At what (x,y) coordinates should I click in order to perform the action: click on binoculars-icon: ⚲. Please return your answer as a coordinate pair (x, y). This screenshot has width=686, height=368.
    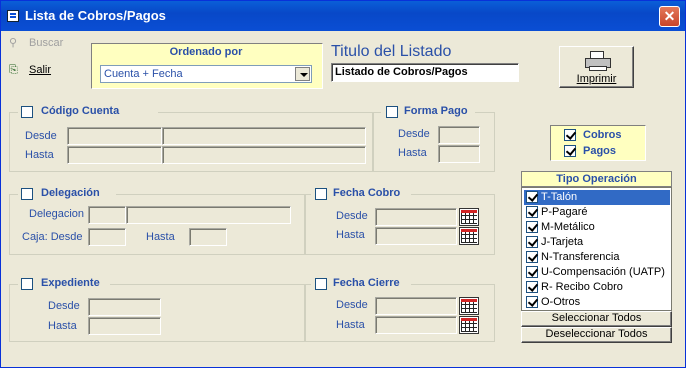
    Looking at the image, I should click on (13, 43).